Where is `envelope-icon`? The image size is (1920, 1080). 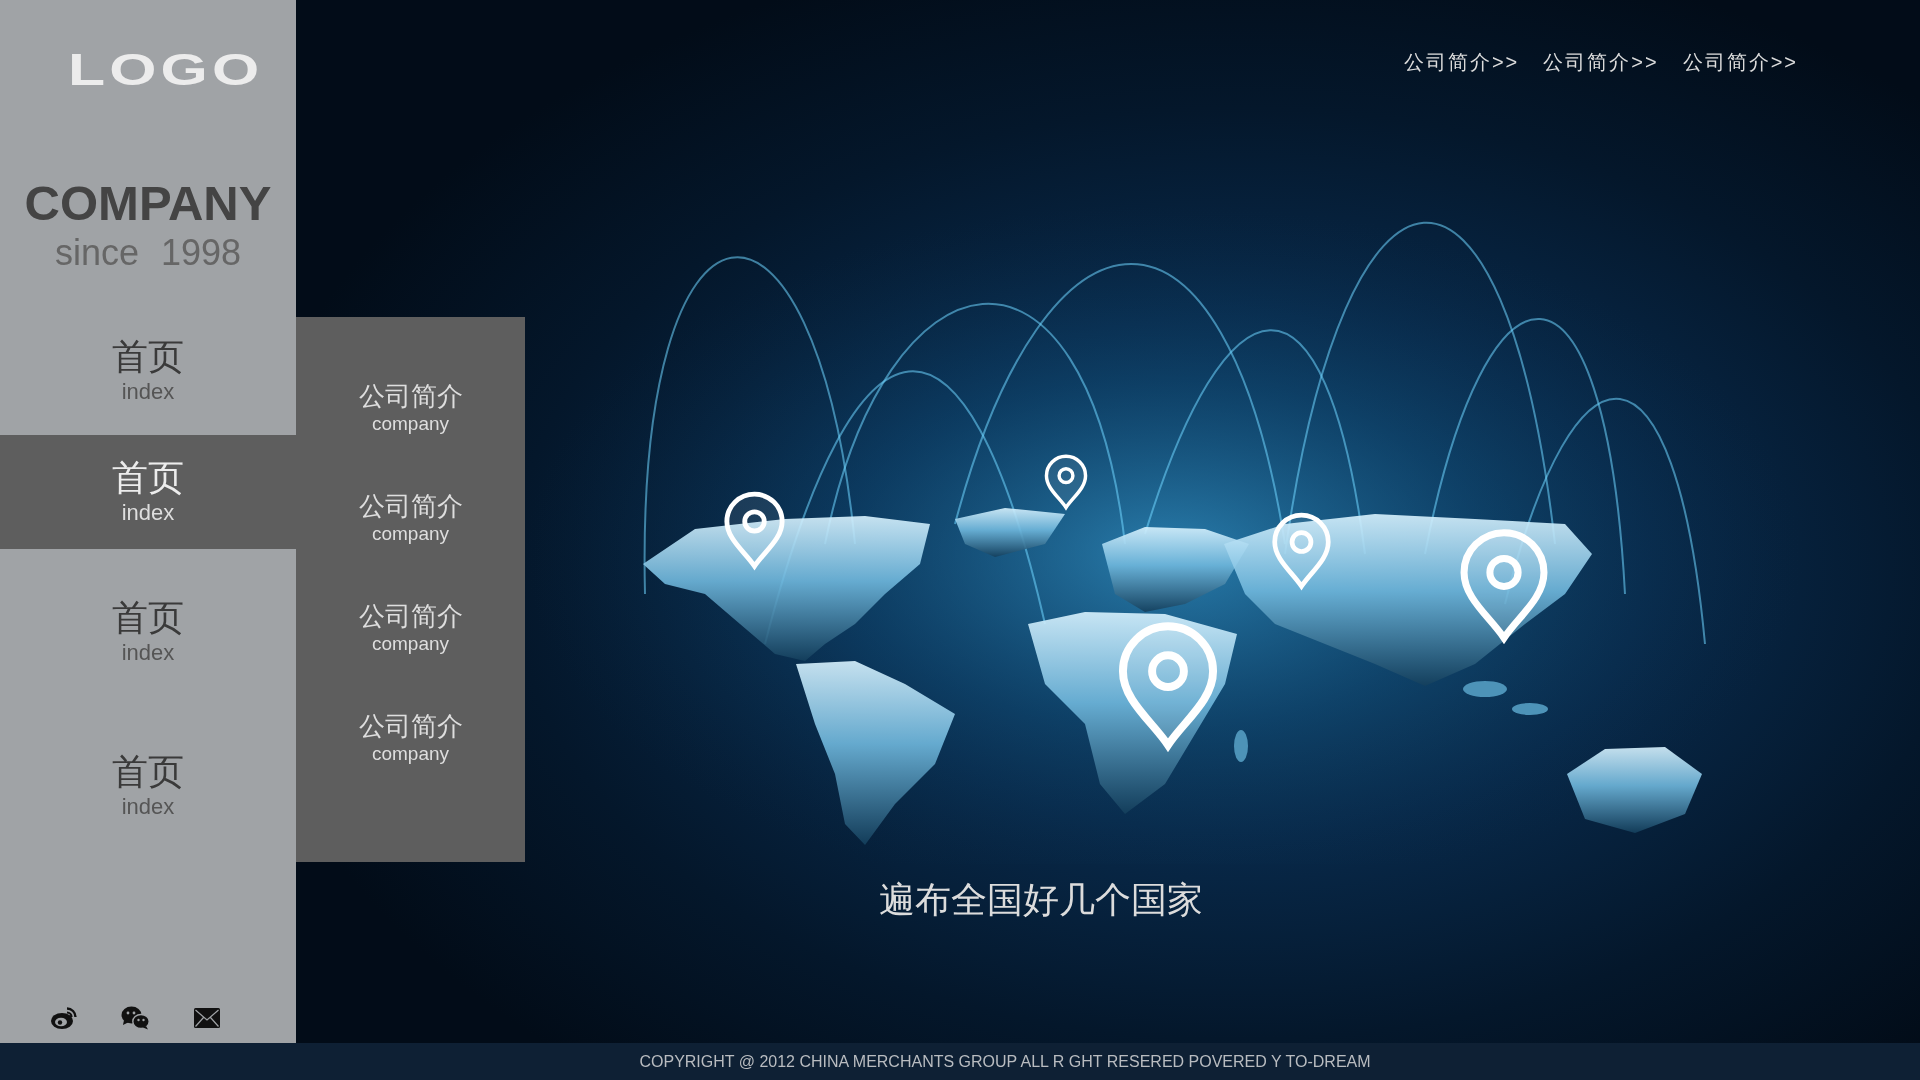 envelope-icon is located at coordinates (207, 1018).